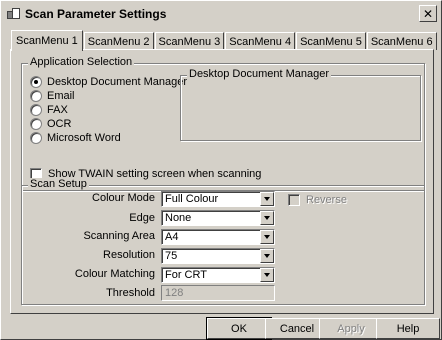 The width and height of the screenshot is (442, 340). What do you see at coordinates (118, 41) in the screenshot?
I see `tab-scanmenu-2: ScanMenu 2` at bounding box center [118, 41].